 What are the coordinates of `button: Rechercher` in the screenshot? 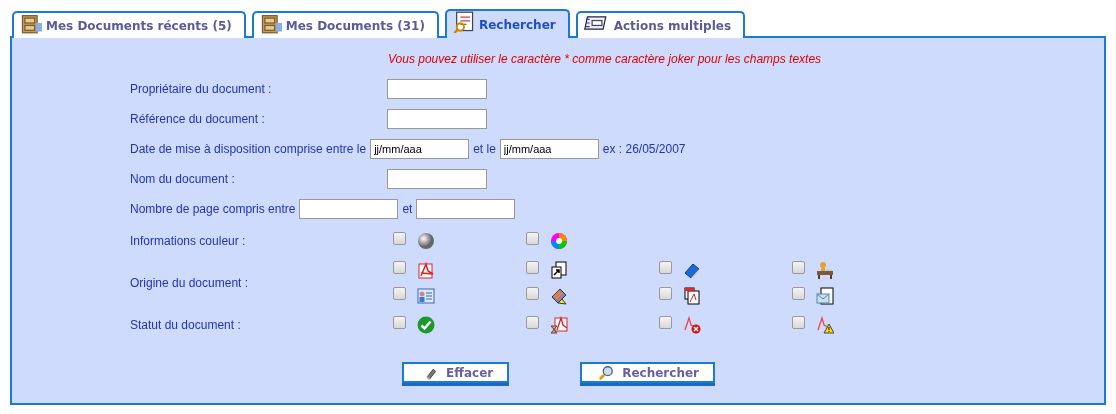 It's located at (647, 372).